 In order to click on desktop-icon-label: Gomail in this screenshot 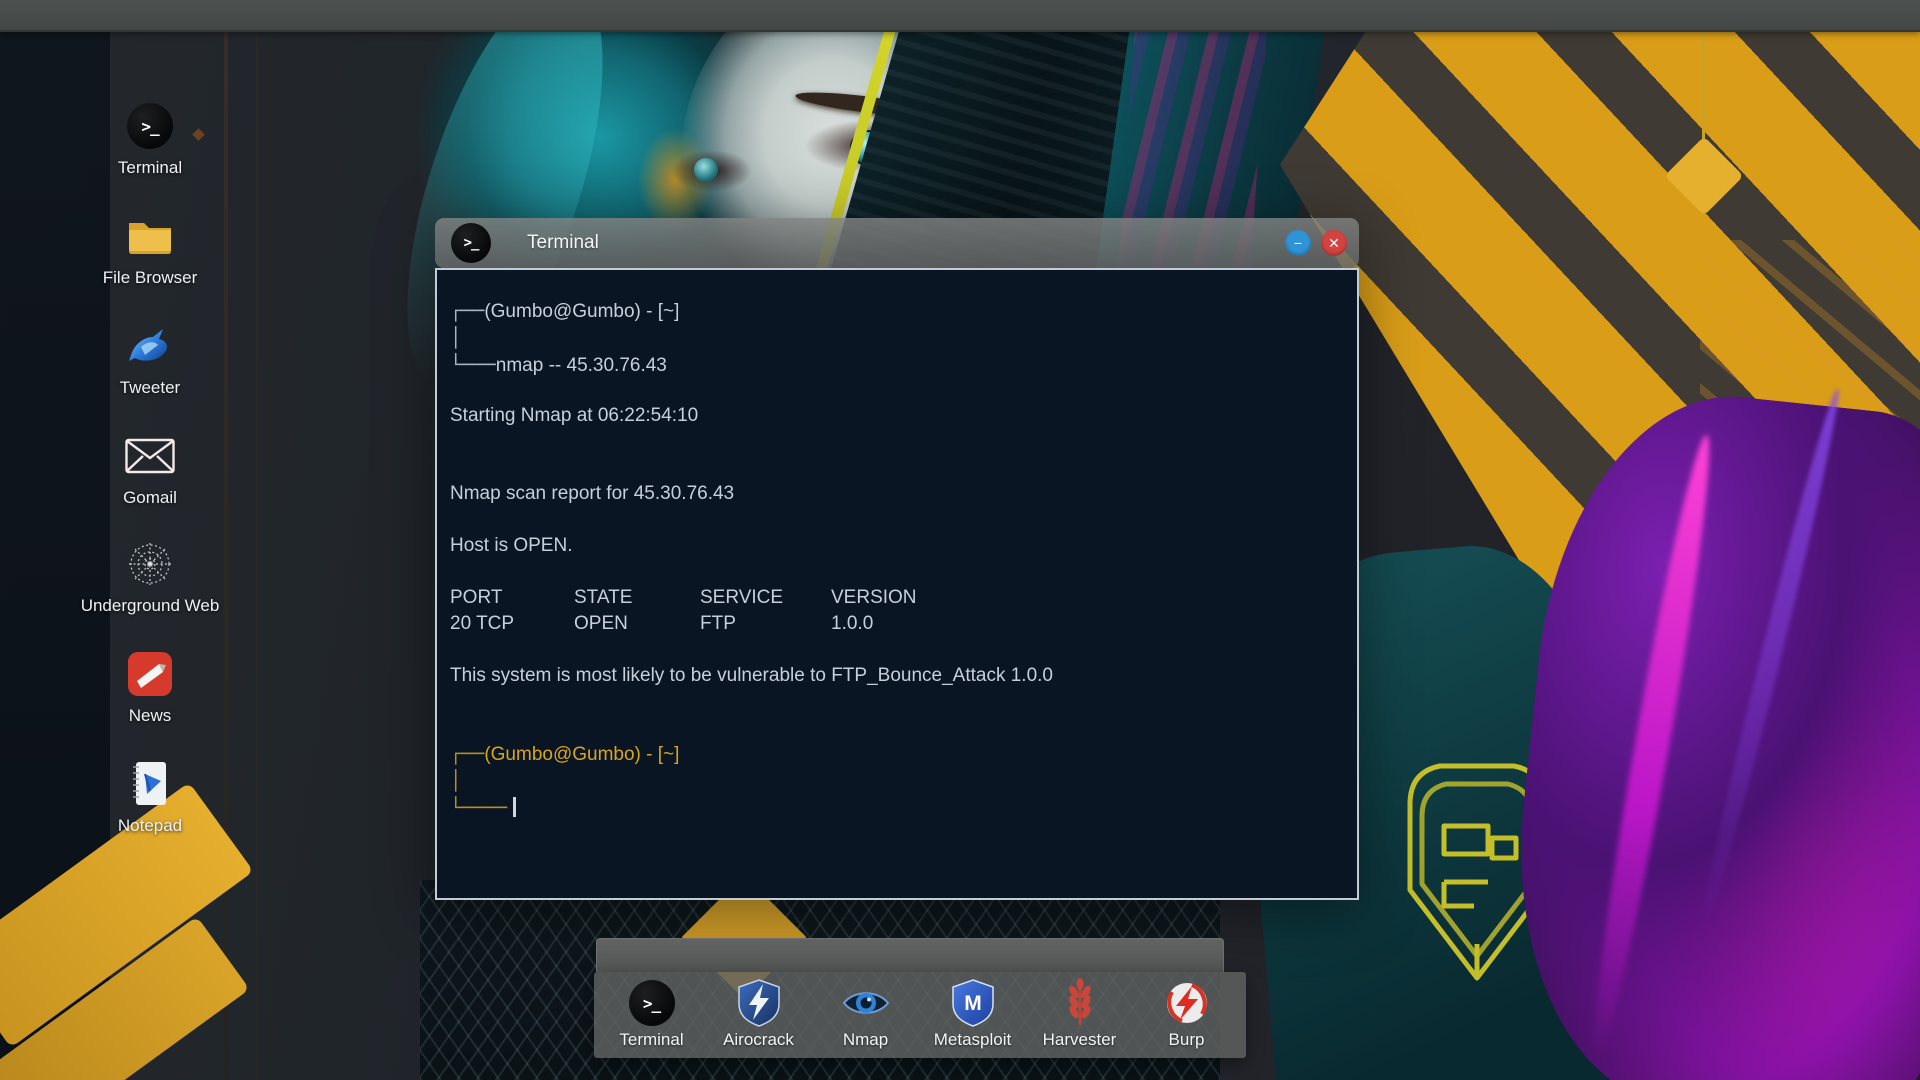, I will do `click(150, 497)`.